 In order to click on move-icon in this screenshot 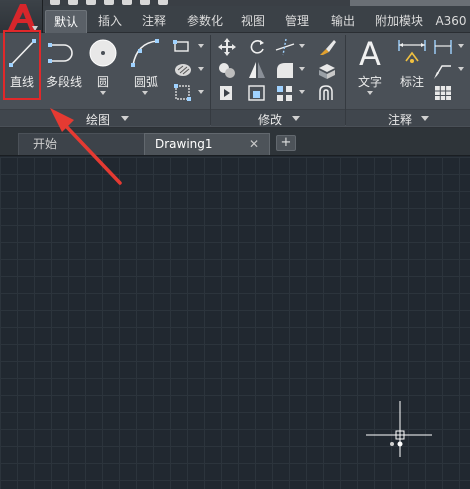, I will do `click(227, 47)`.